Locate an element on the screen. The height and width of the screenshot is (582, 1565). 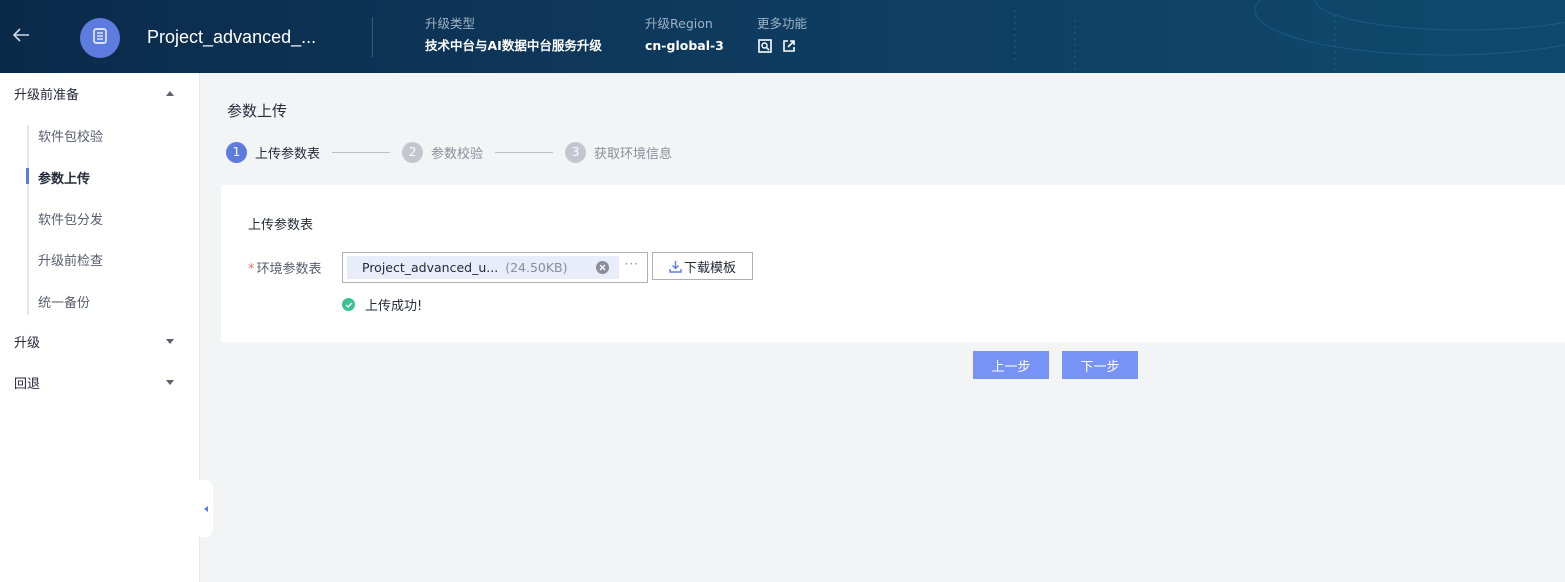
remove-file-icon is located at coordinates (602, 267).